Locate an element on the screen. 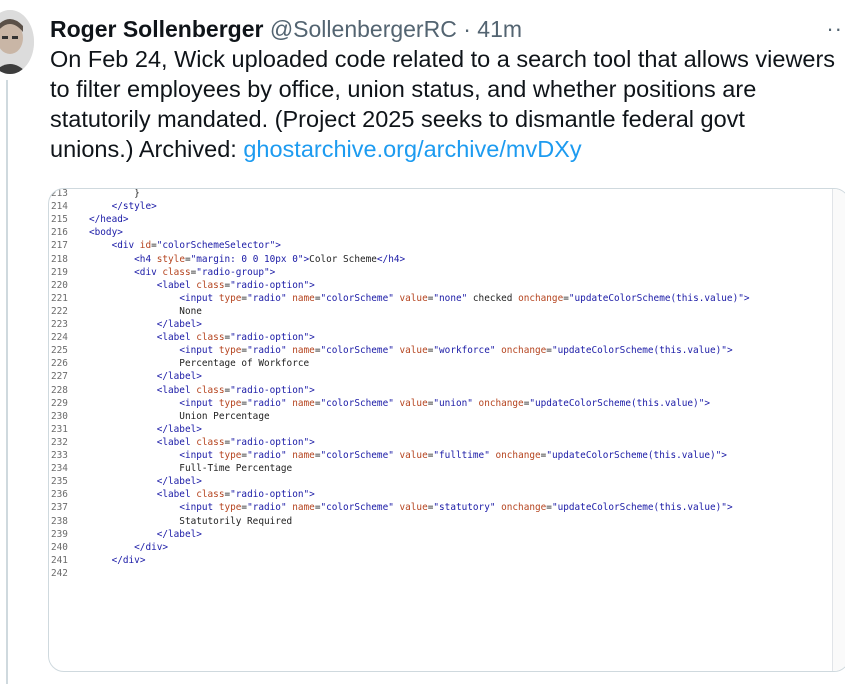  line-number: 228 is located at coordinates (59, 390).